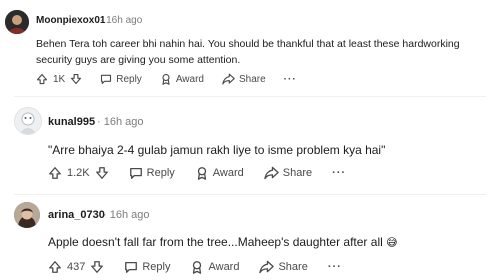 This screenshot has height=280, width=500. What do you see at coordinates (197, 267) in the screenshot?
I see `award-icon` at bounding box center [197, 267].